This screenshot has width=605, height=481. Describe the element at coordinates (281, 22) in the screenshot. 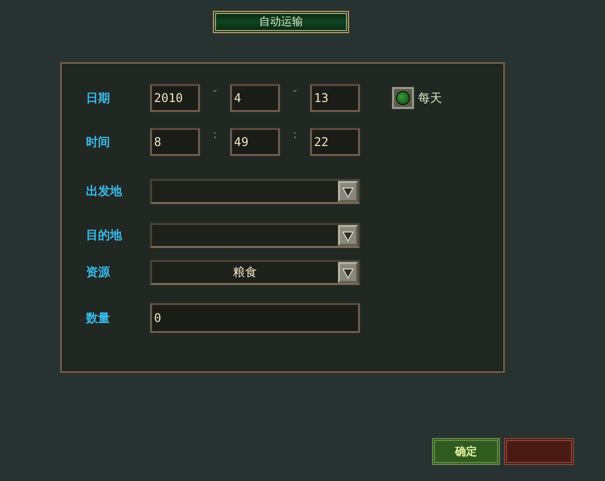

I see `window-title: 自动运输` at that location.